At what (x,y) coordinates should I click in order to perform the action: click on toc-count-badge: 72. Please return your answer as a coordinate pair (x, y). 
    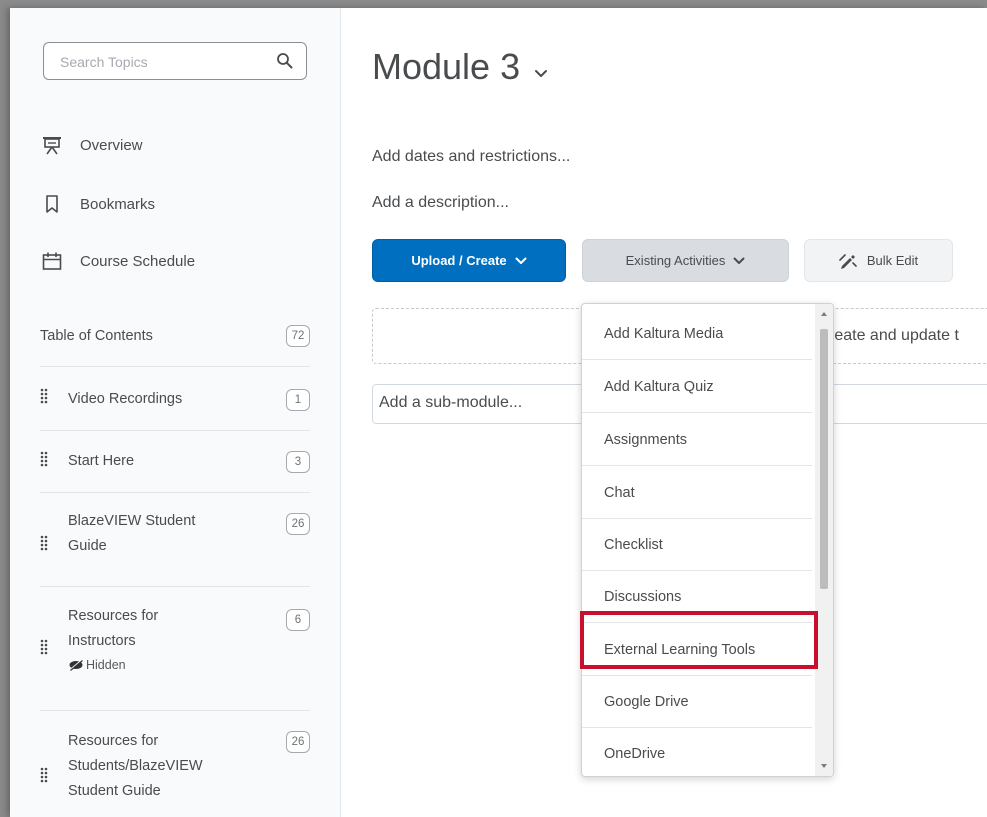
    Looking at the image, I should click on (298, 336).